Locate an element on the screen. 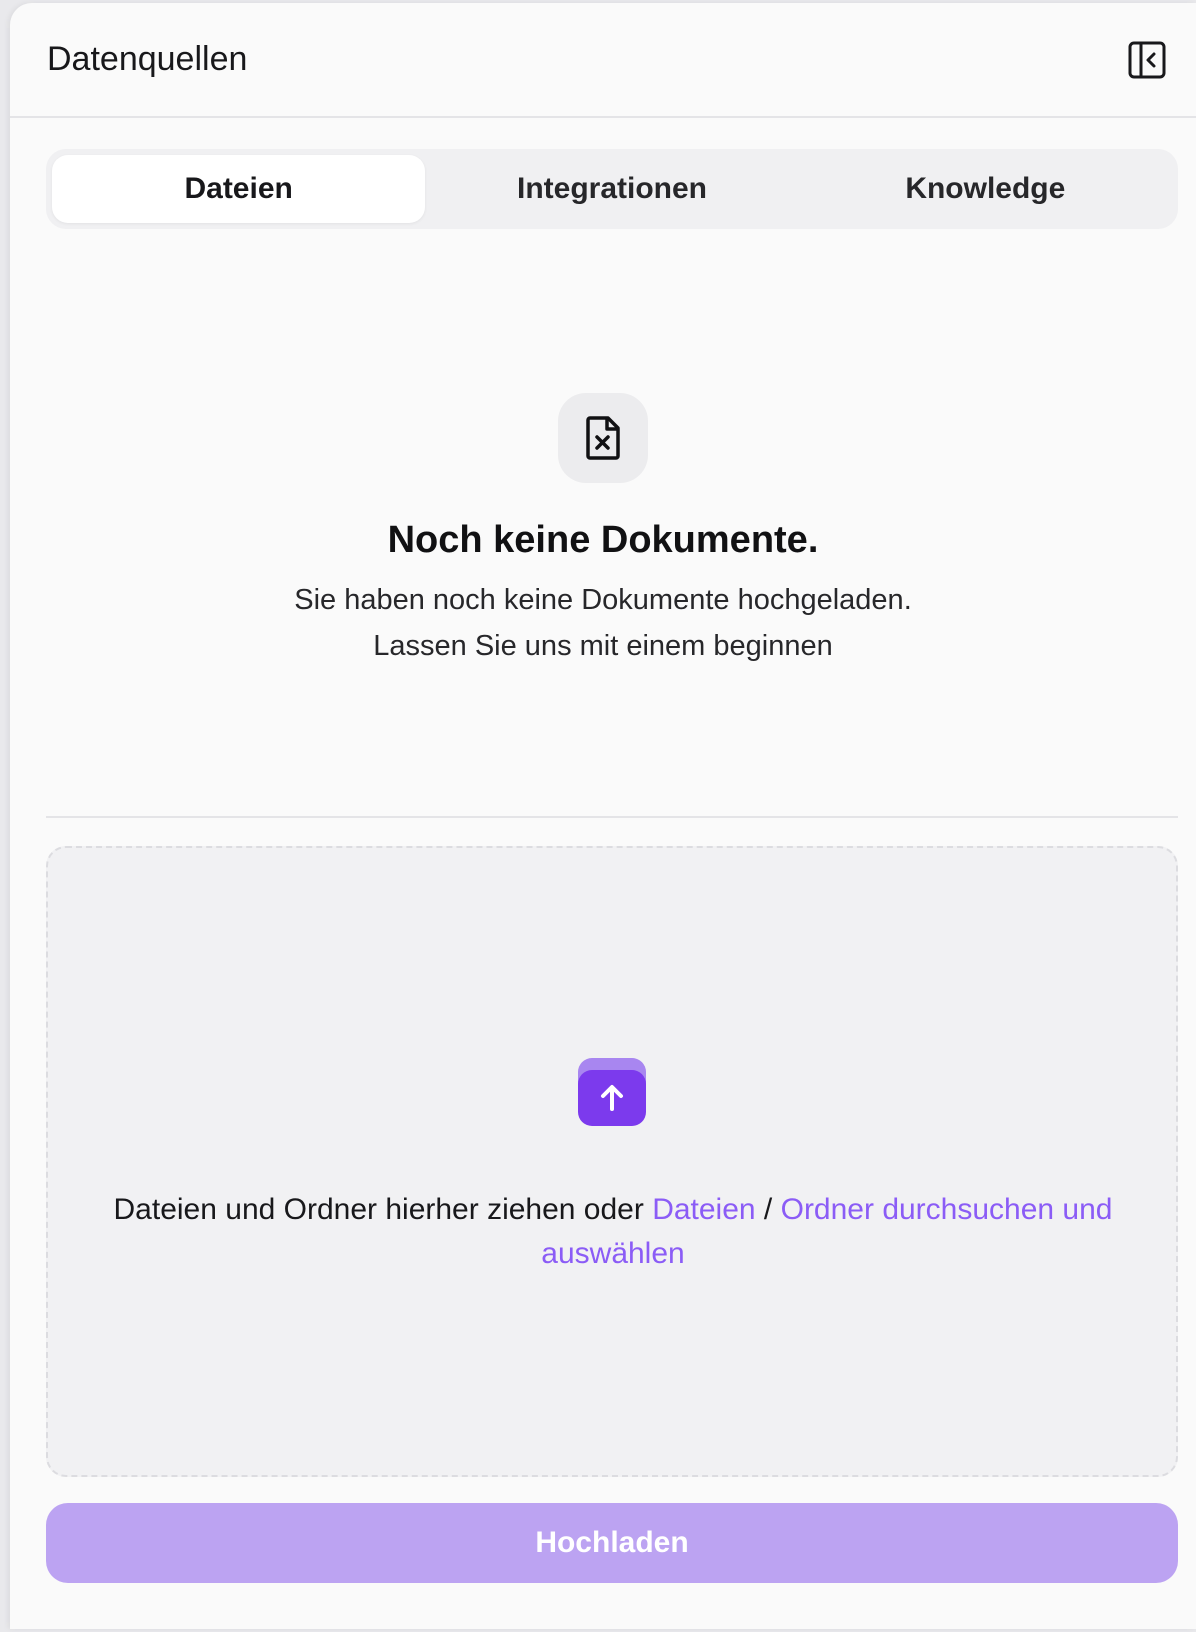 Image resolution: width=1196 pixels, height=1632 pixels. source-tabs: Dateien Integrationen Knowledge is located at coordinates (612, 189).